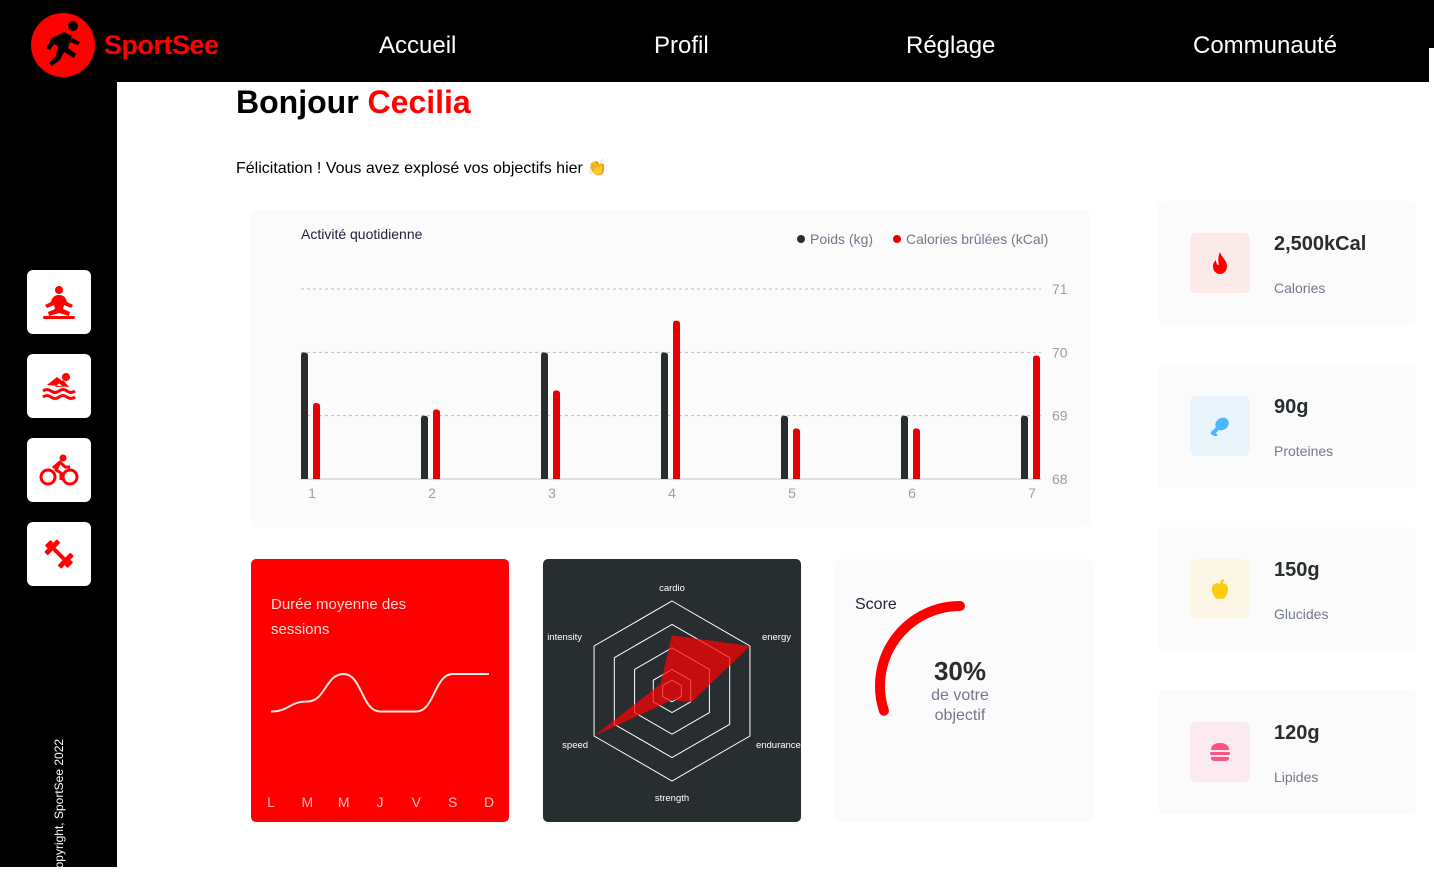  I want to click on dumbbell-icon, so click(59, 554).